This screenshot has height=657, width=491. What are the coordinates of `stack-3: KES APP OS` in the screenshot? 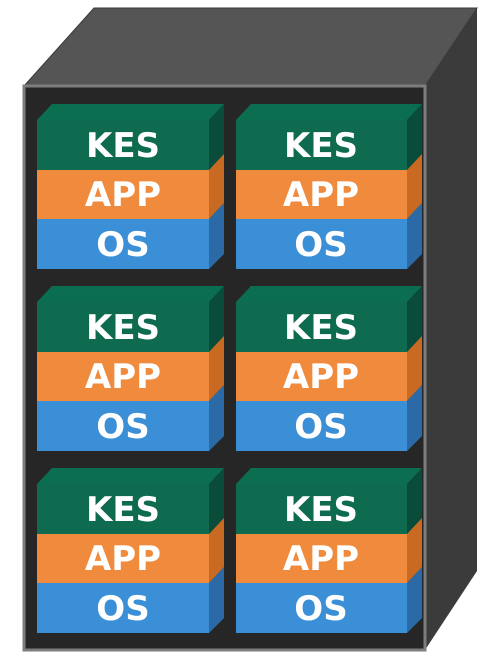 It's located at (130, 368).